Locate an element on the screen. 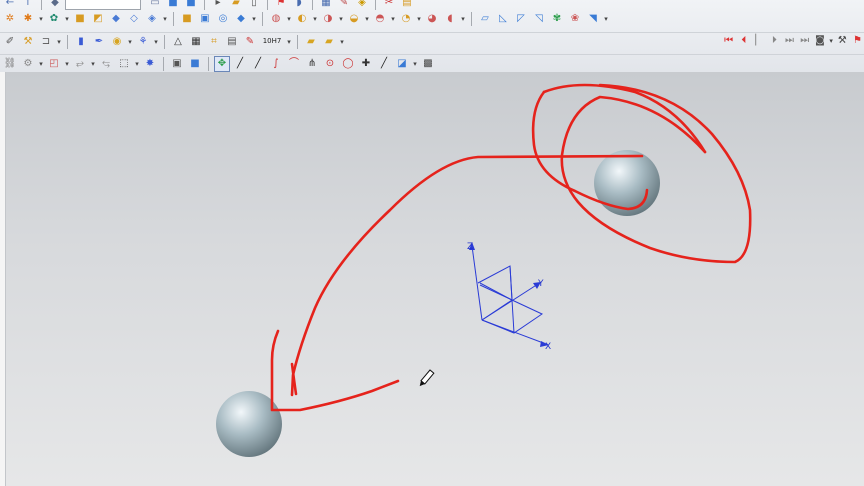  pencil-cursor-icon is located at coordinates (427, 378).